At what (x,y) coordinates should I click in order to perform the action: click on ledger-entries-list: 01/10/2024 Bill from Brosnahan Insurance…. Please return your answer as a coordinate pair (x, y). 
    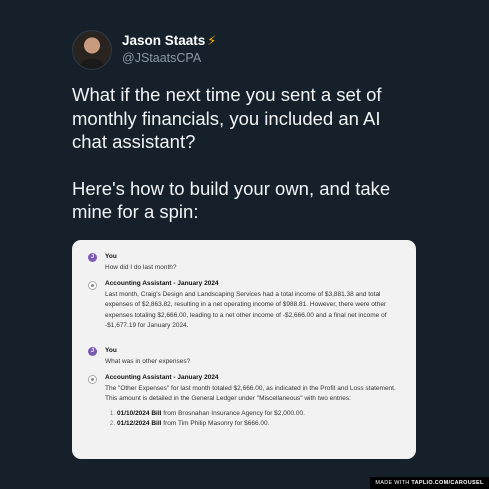
    Looking at the image, I should click on (251, 419).